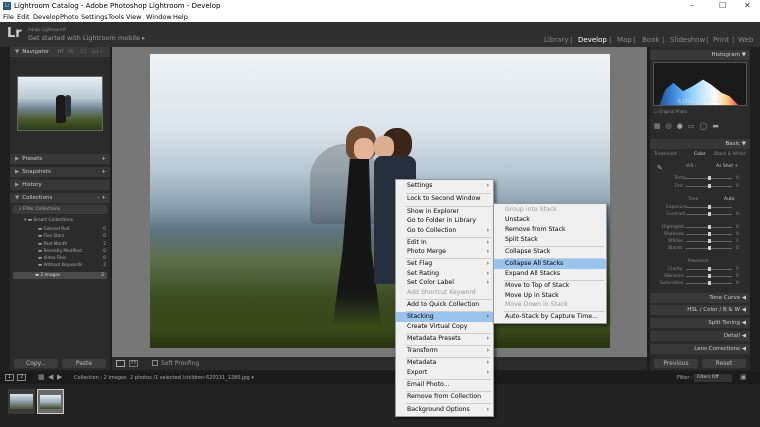  Describe the element at coordinates (444, 317) in the screenshot. I see `menu-item-stacking: Stacking ›` at that location.